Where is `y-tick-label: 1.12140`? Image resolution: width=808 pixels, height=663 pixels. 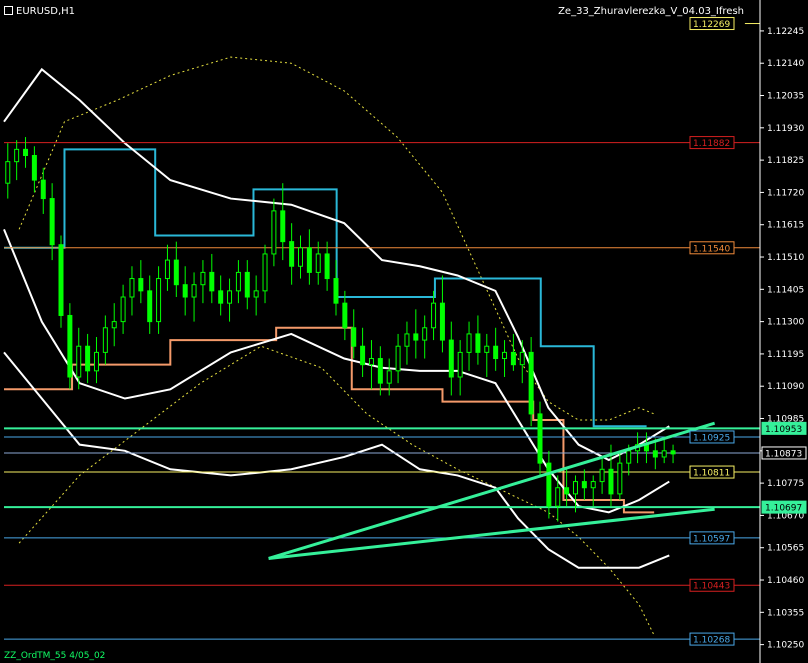 y-tick-label: 1.12140 is located at coordinates (785, 64).